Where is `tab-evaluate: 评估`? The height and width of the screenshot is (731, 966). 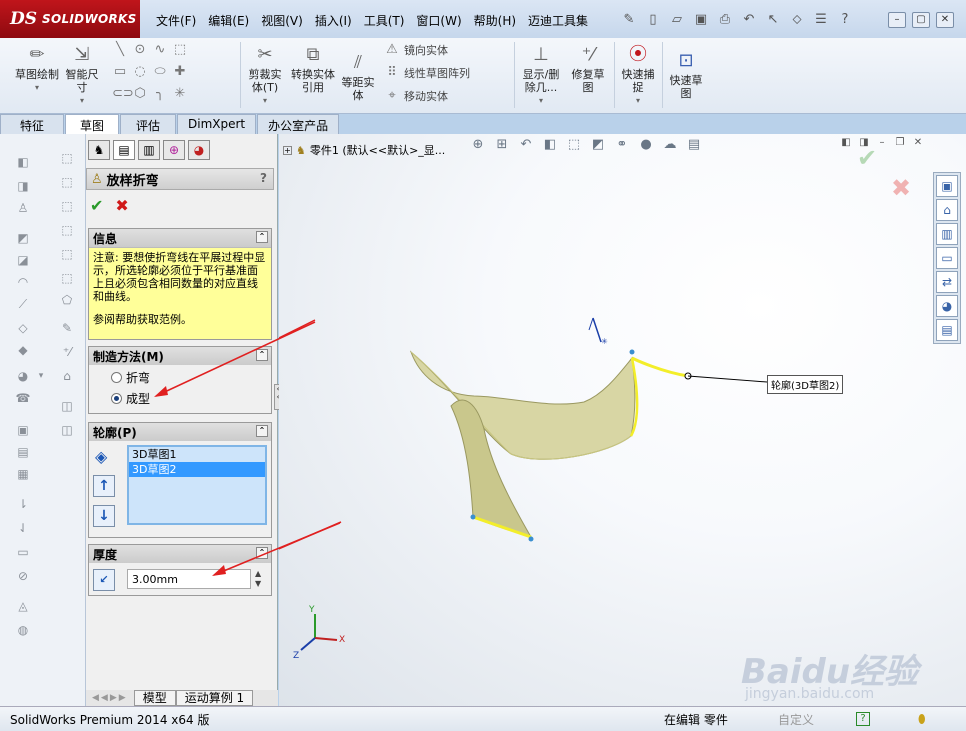 tab-evaluate: 评估 is located at coordinates (148, 124).